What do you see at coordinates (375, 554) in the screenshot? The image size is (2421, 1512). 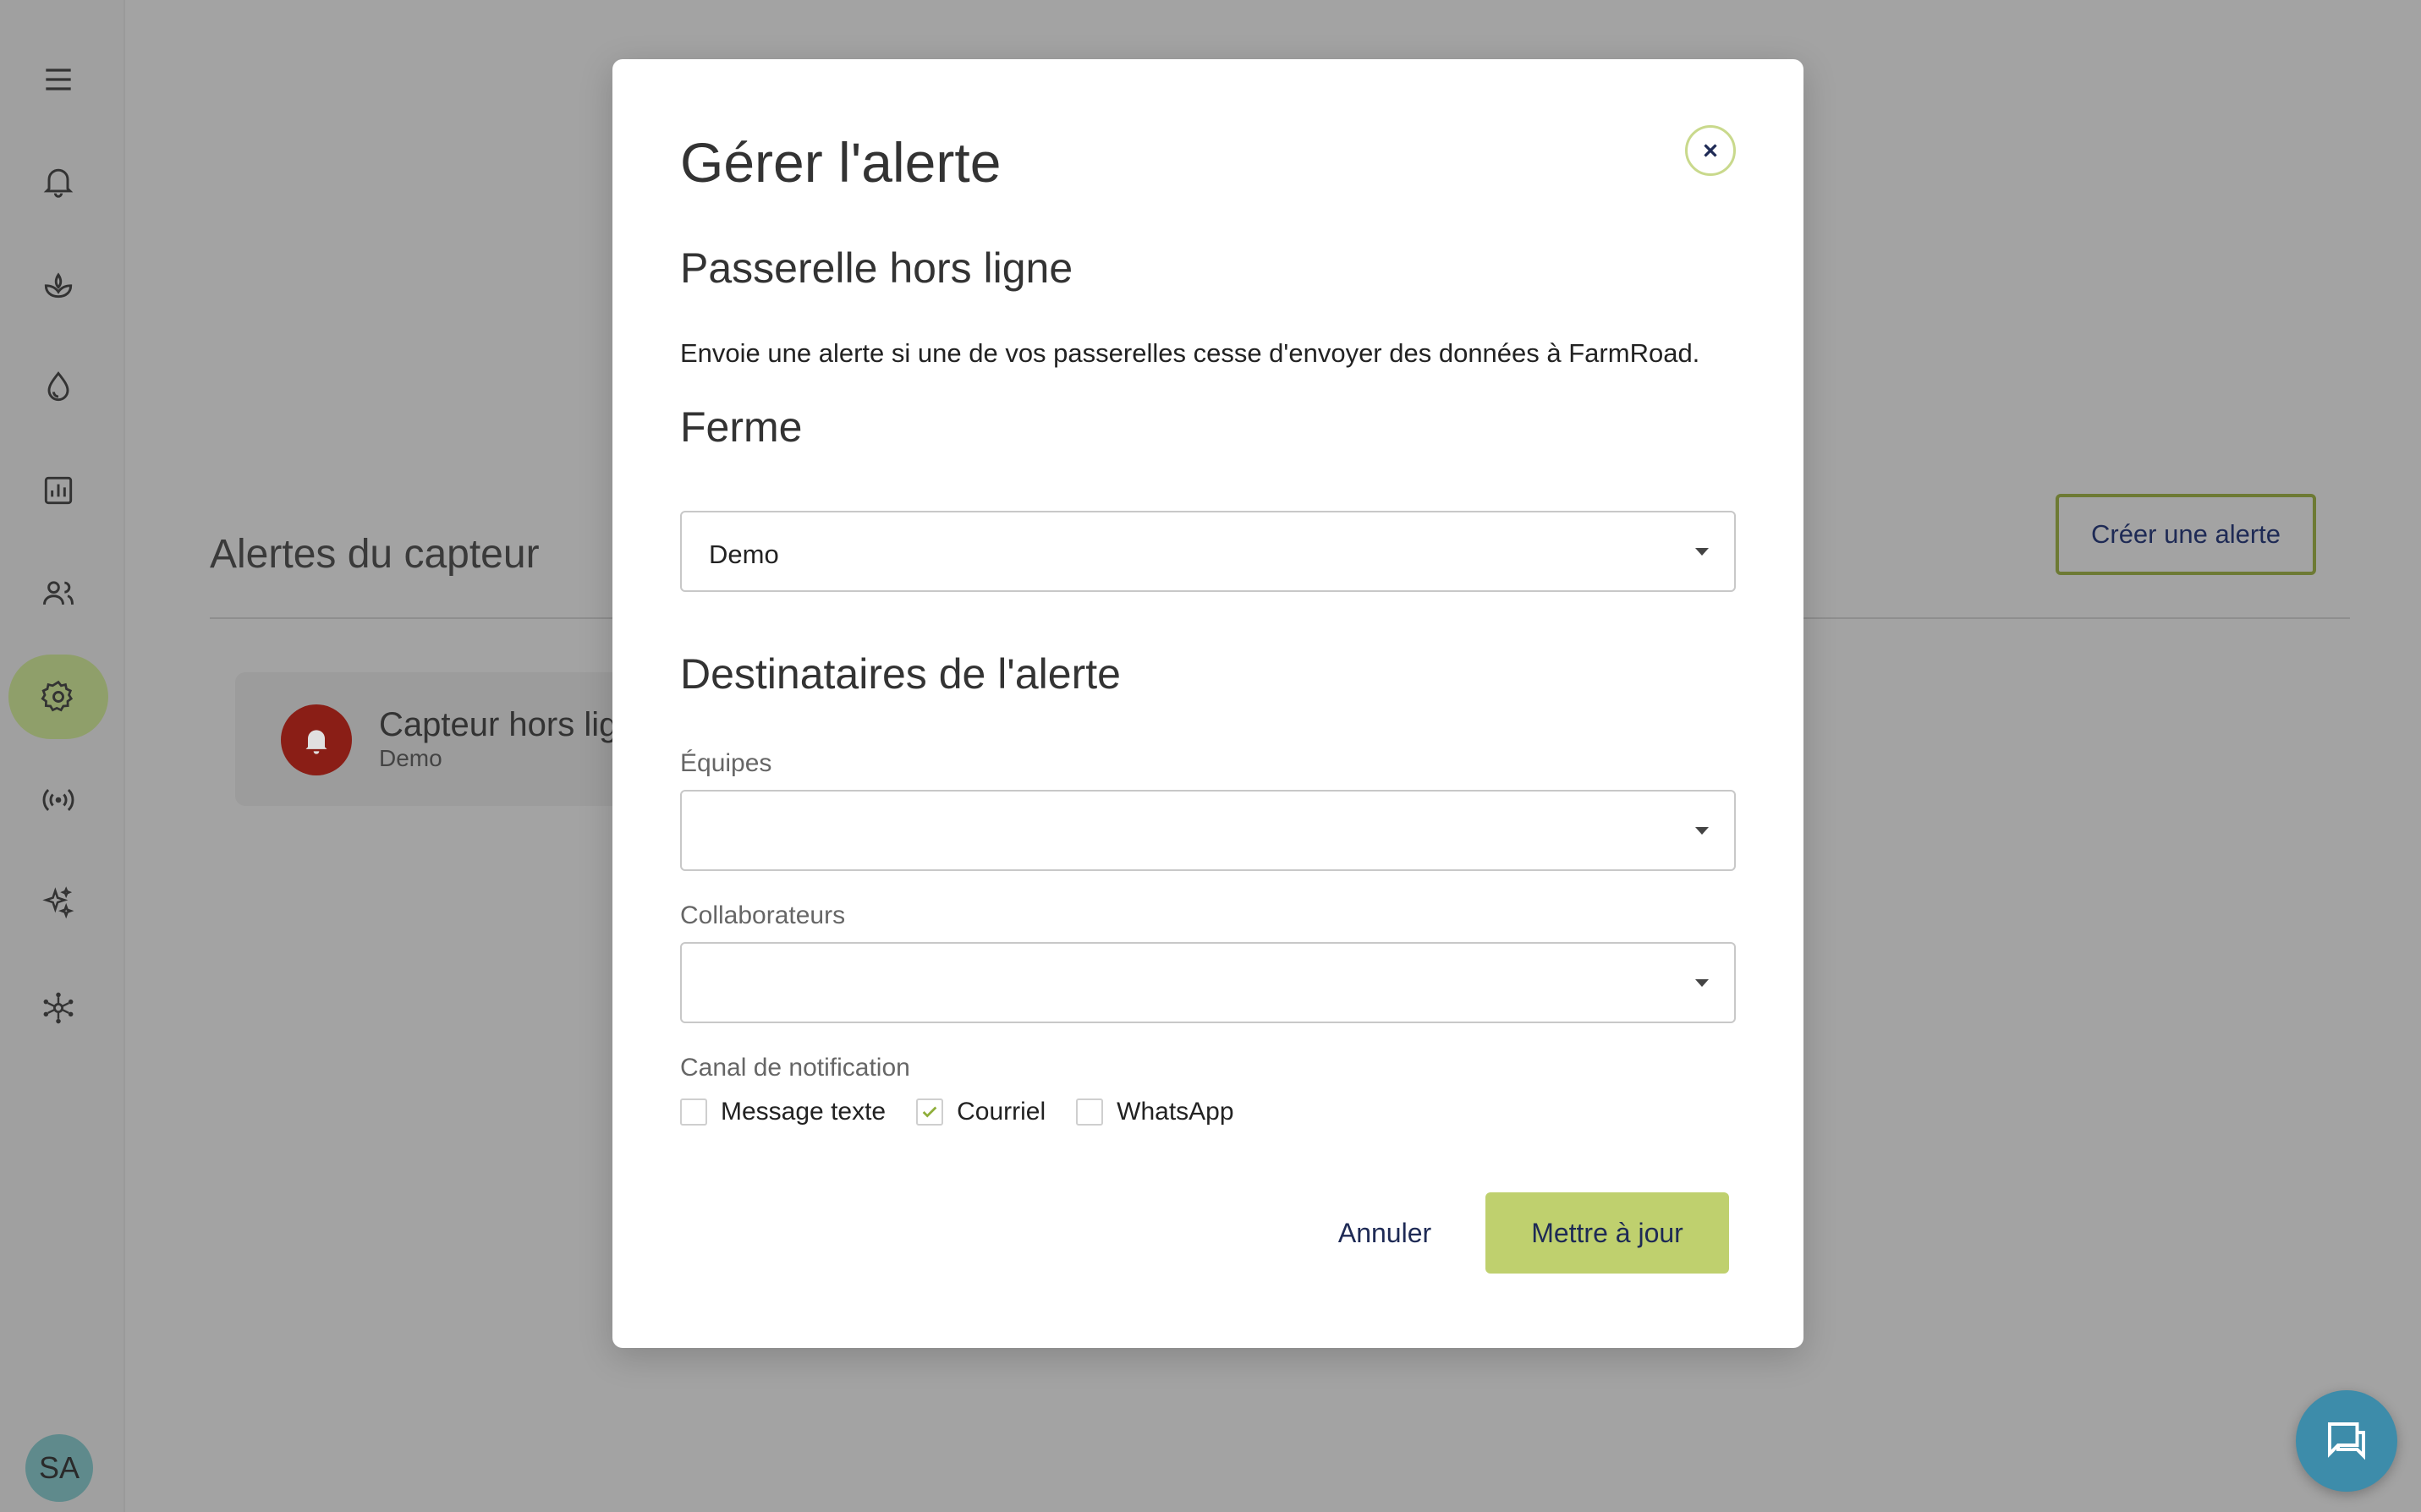 I see `page-title: Alertes du capteur` at bounding box center [375, 554].